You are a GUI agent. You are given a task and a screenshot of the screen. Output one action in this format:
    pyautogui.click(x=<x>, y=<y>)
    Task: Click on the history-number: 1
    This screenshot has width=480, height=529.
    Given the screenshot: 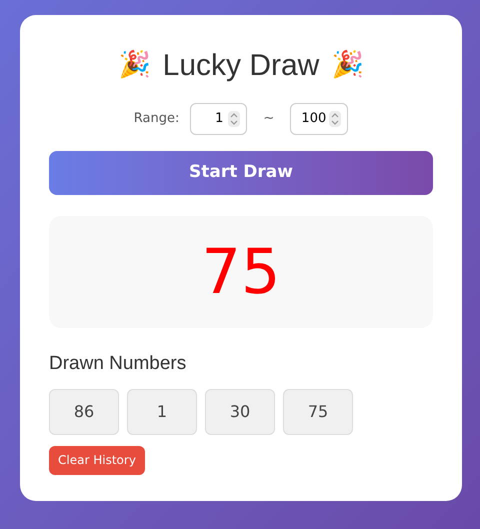 What is the action you would take?
    pyautogui.click(x=162, y=411)
    